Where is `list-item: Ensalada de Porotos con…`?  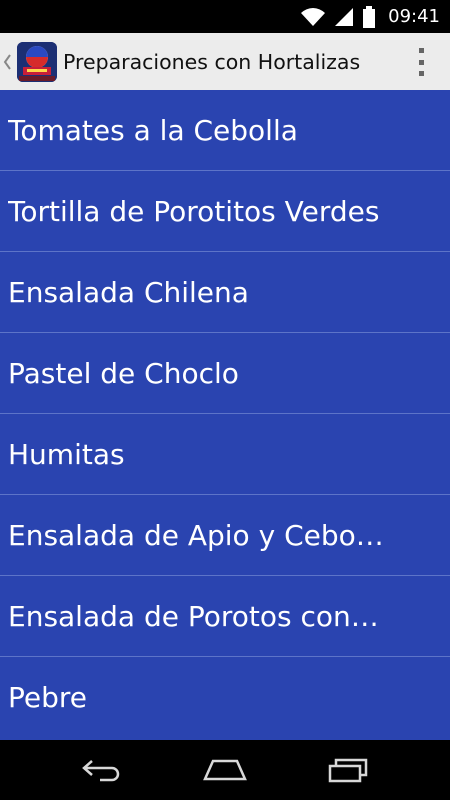
list-item: Ensalada de Porotos con… is located at coordinates (225, 616).